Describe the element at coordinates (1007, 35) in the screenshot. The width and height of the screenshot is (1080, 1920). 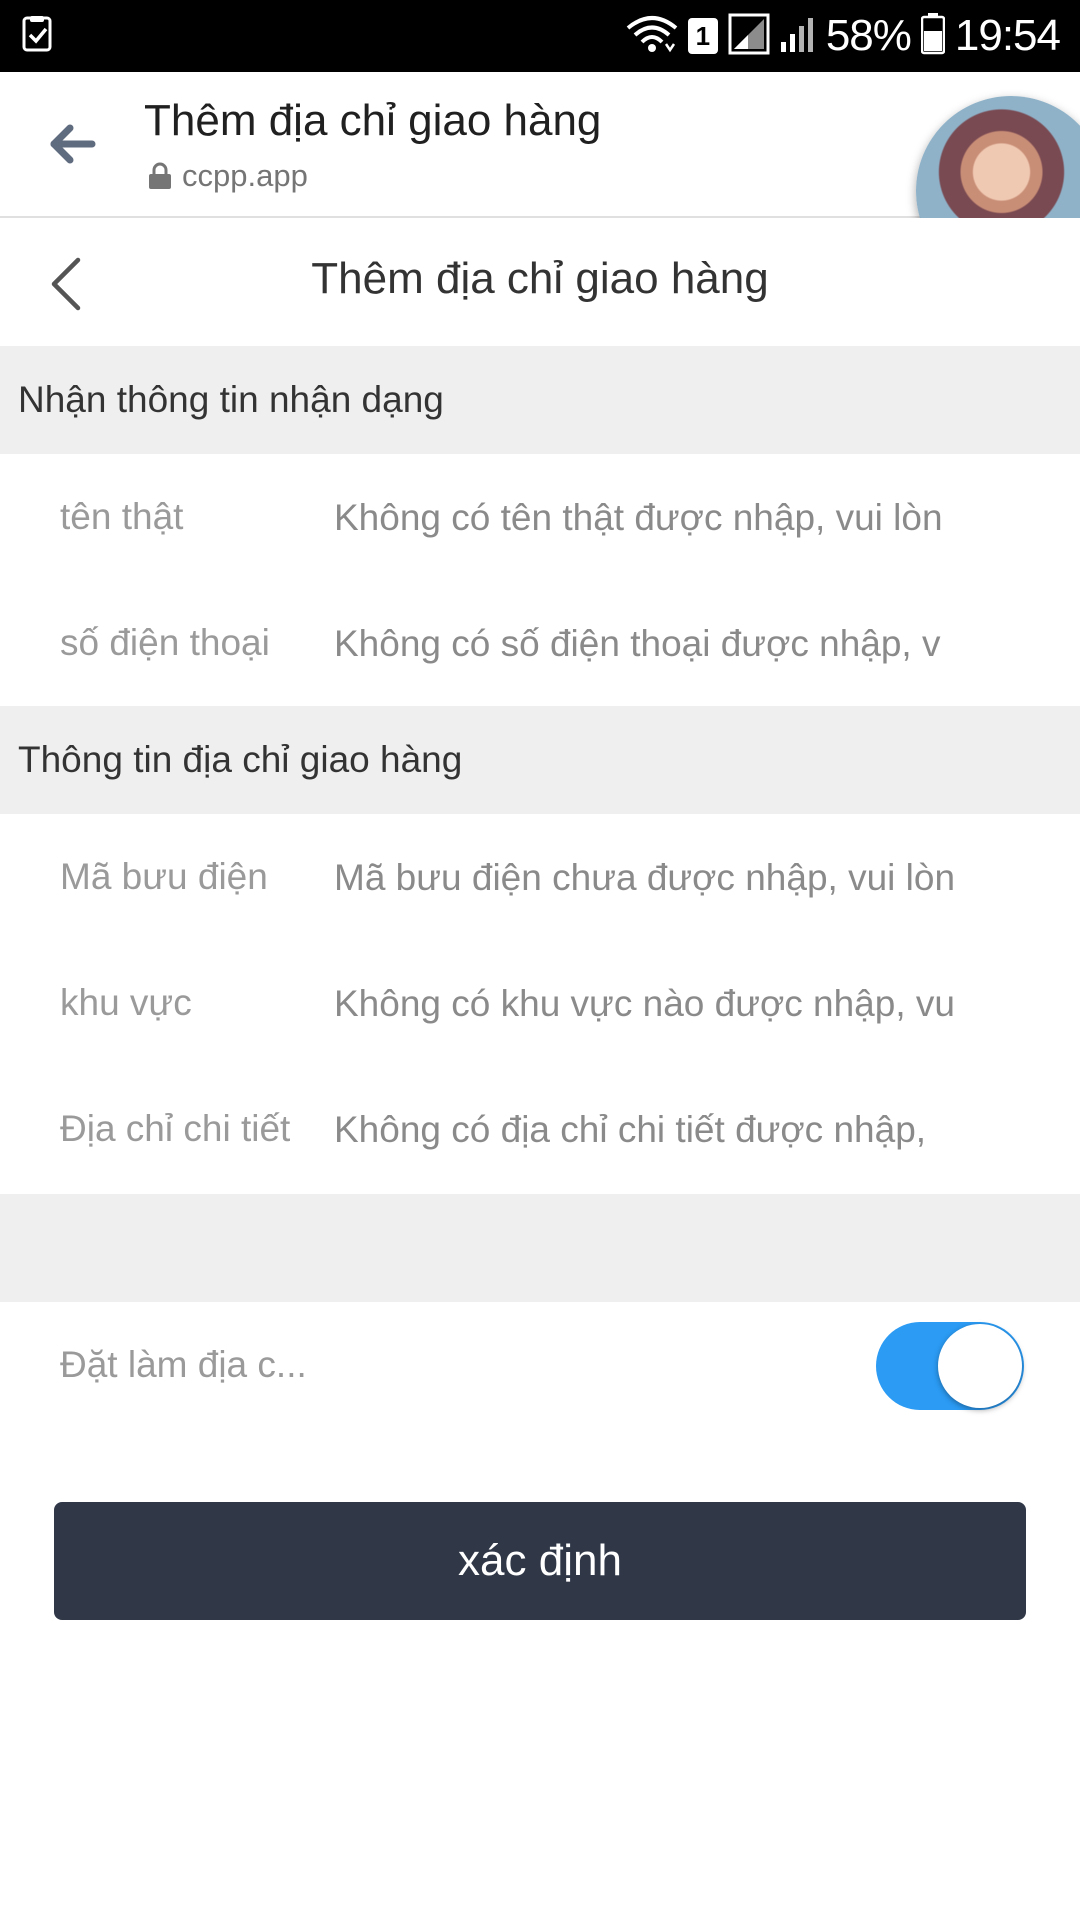
I see `clock: 19:54` at that location.